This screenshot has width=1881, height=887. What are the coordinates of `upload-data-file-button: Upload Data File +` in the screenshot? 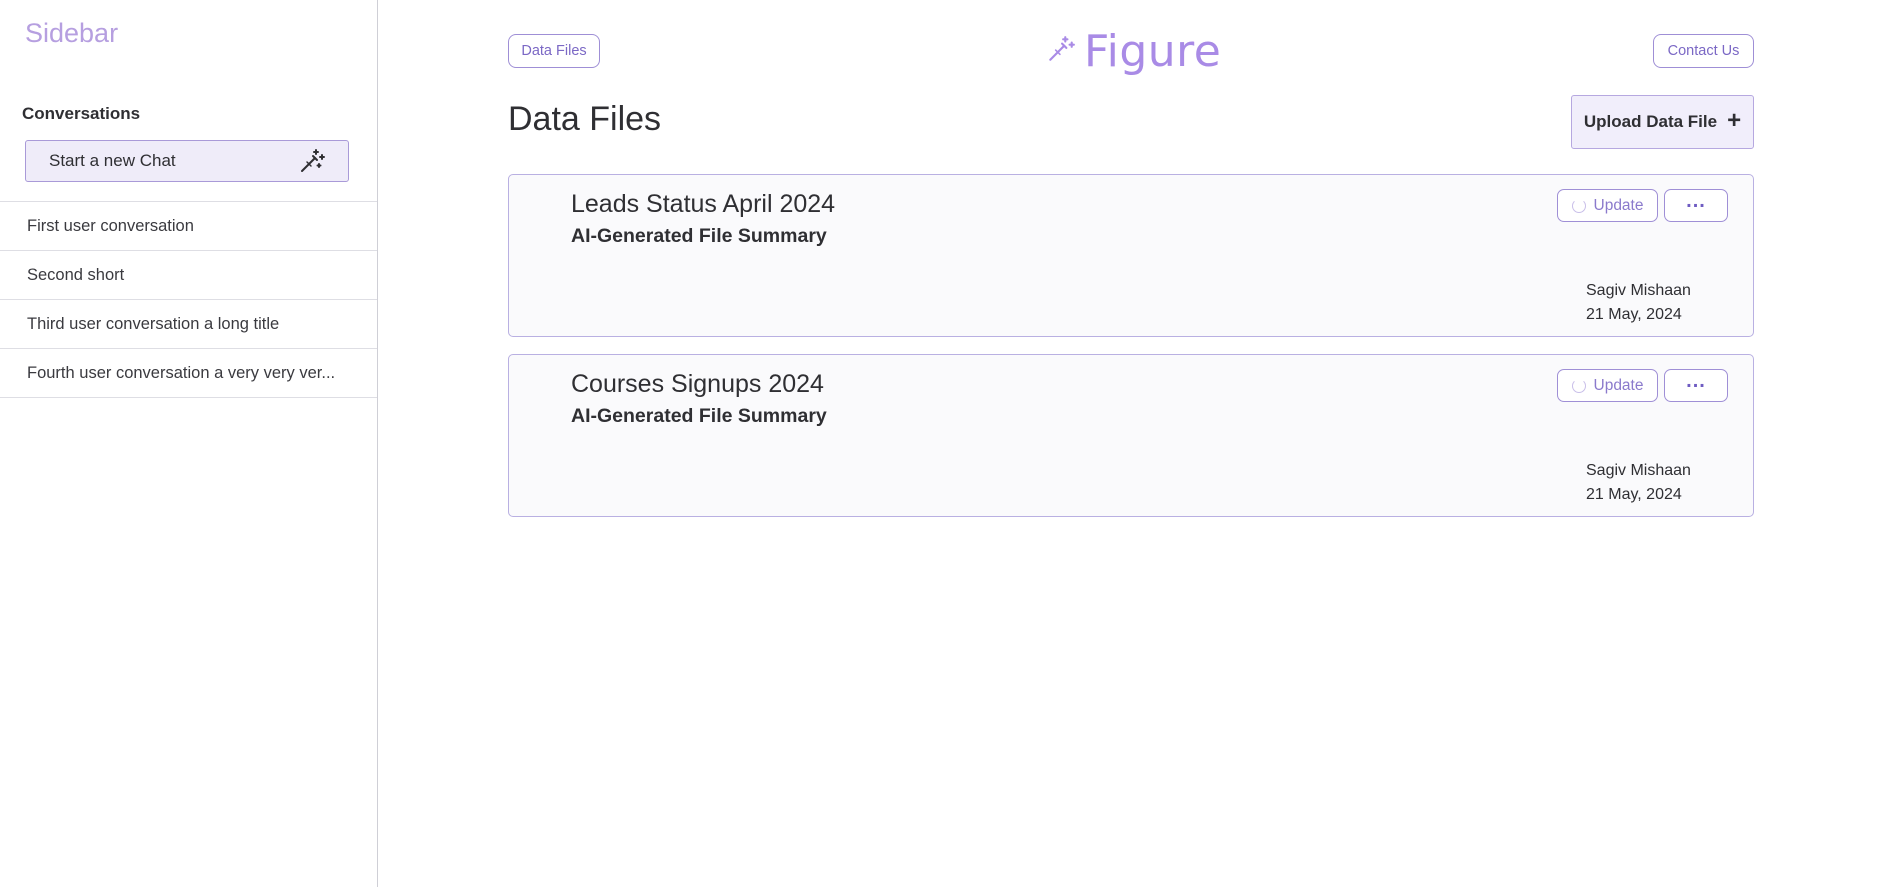 It's located at (1662, 122).